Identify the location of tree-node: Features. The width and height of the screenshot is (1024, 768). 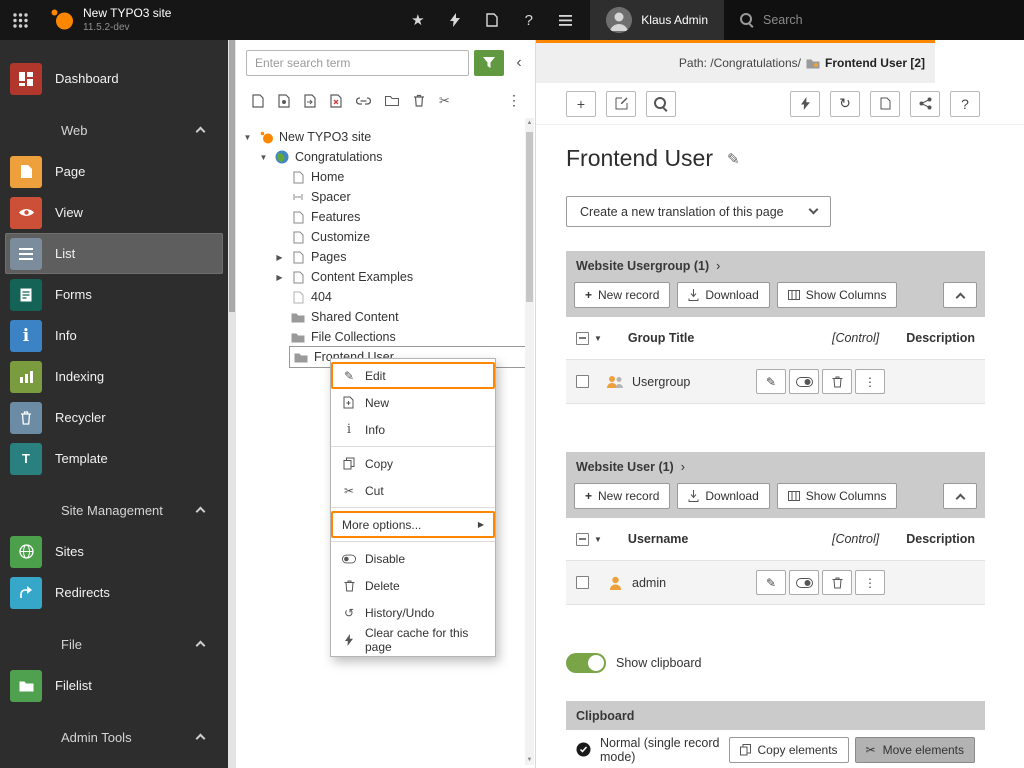
(385, 217).